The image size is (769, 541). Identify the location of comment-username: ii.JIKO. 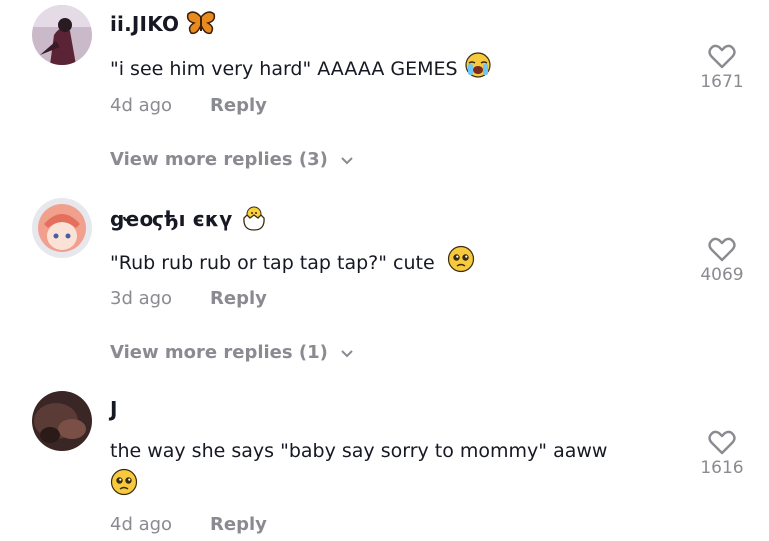
(163, 25).